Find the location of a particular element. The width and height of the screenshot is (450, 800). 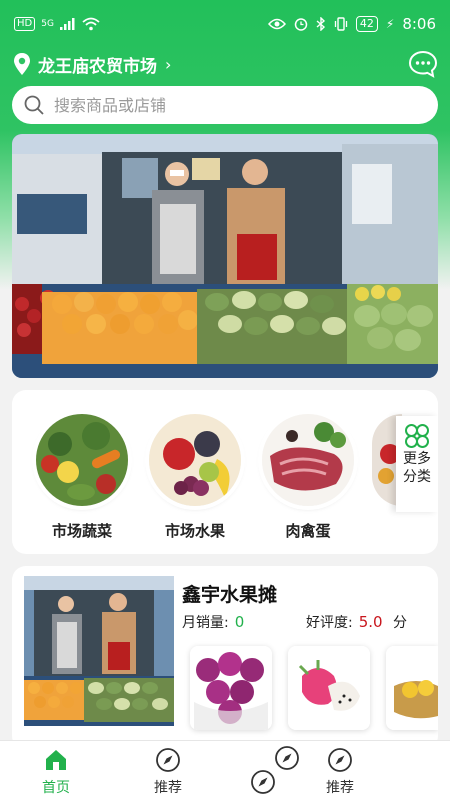

eye-icon is located at coordinates (276, 24).